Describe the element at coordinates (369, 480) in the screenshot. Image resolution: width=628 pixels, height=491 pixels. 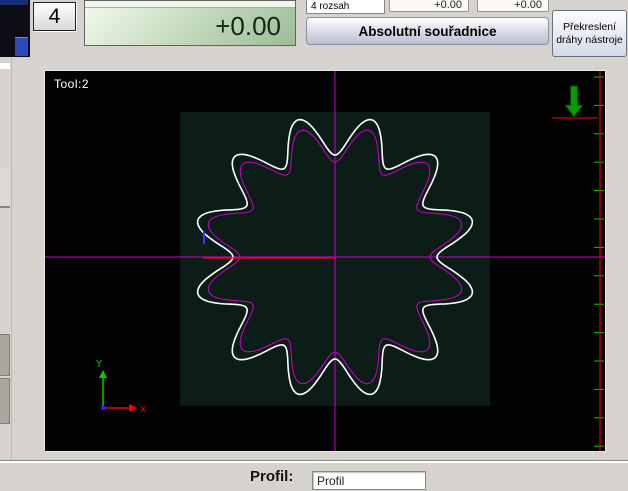
I see `profile-input` at that location.